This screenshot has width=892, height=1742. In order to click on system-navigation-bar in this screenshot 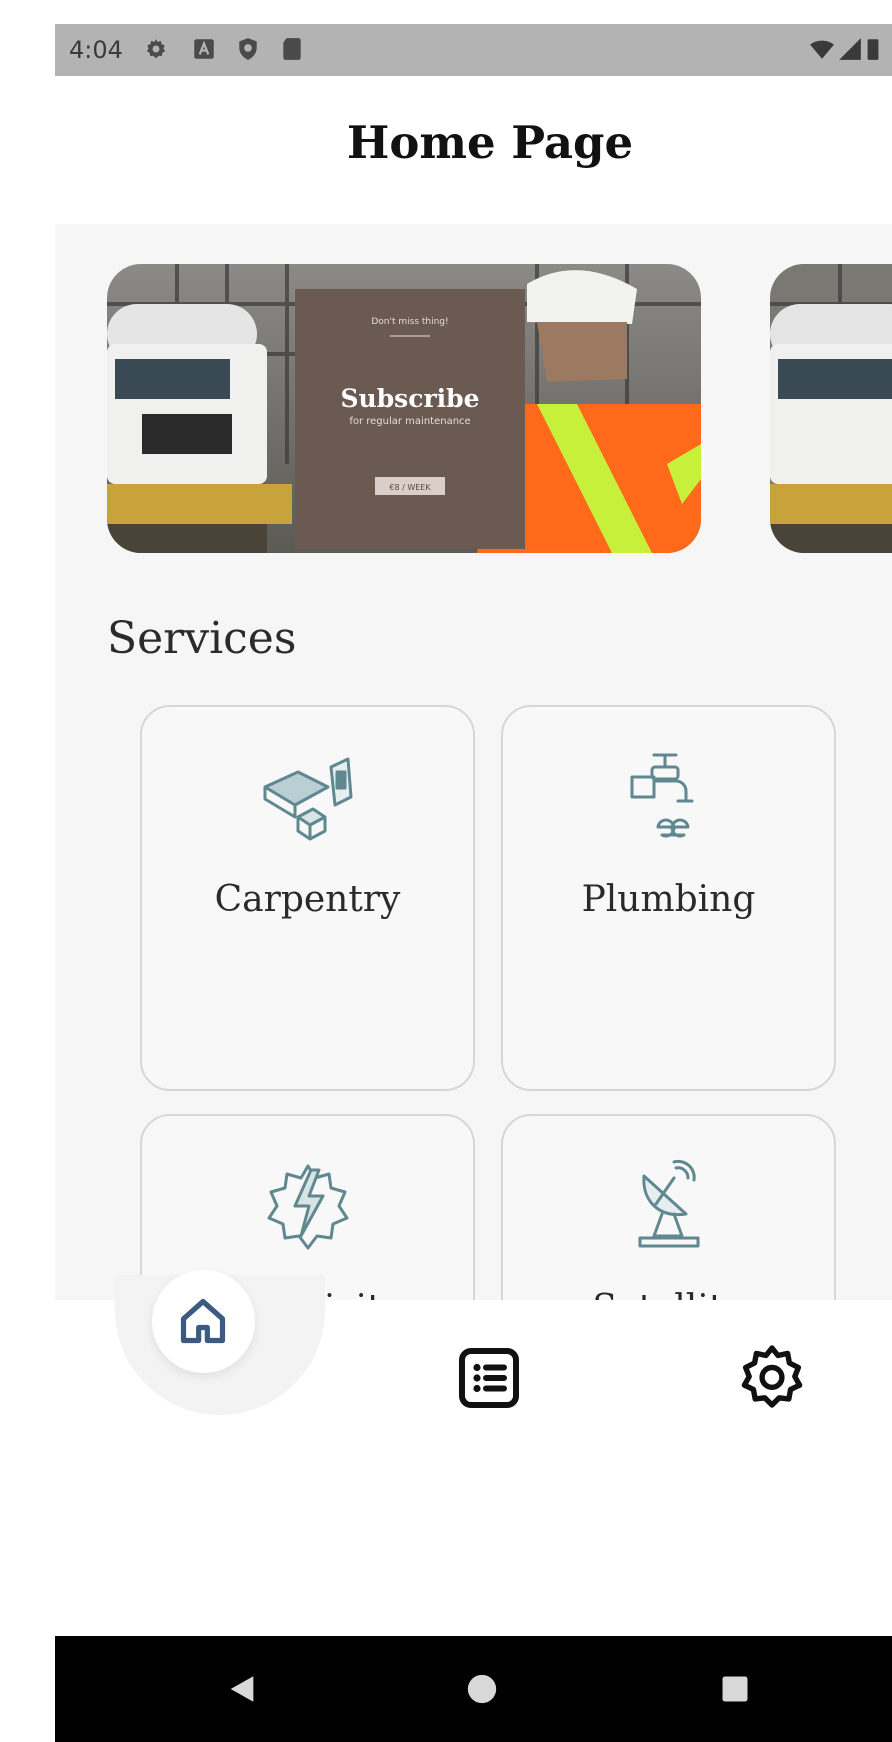, I will do `click(473, 1689)`.